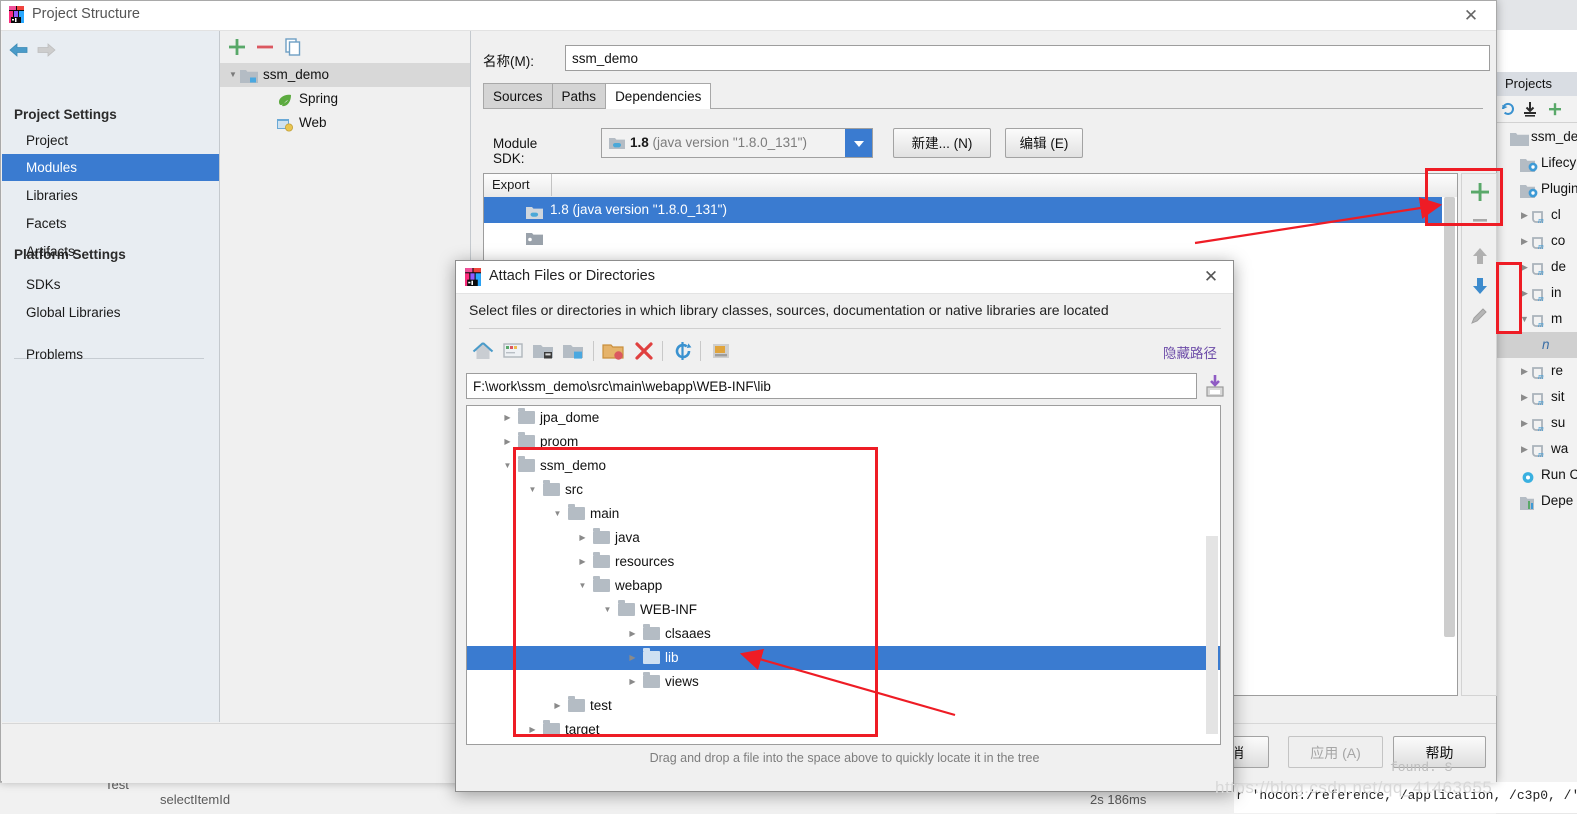 The height and width of the screenshot is (814, 1577). I want to click on drive-icon, so click(543, 351).